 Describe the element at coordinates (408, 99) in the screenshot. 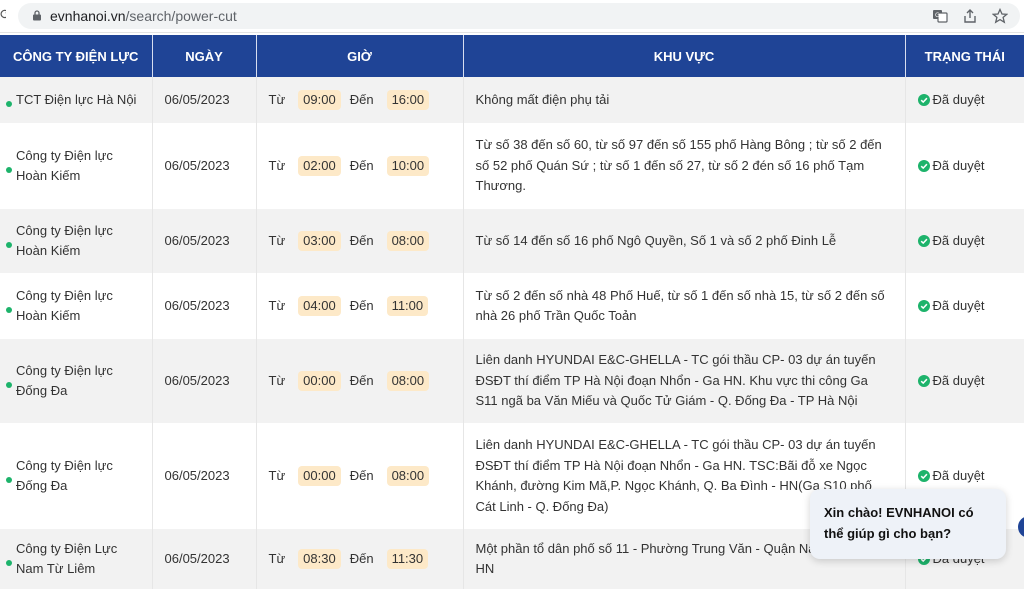

I see `end-time: 16:00` at that location.